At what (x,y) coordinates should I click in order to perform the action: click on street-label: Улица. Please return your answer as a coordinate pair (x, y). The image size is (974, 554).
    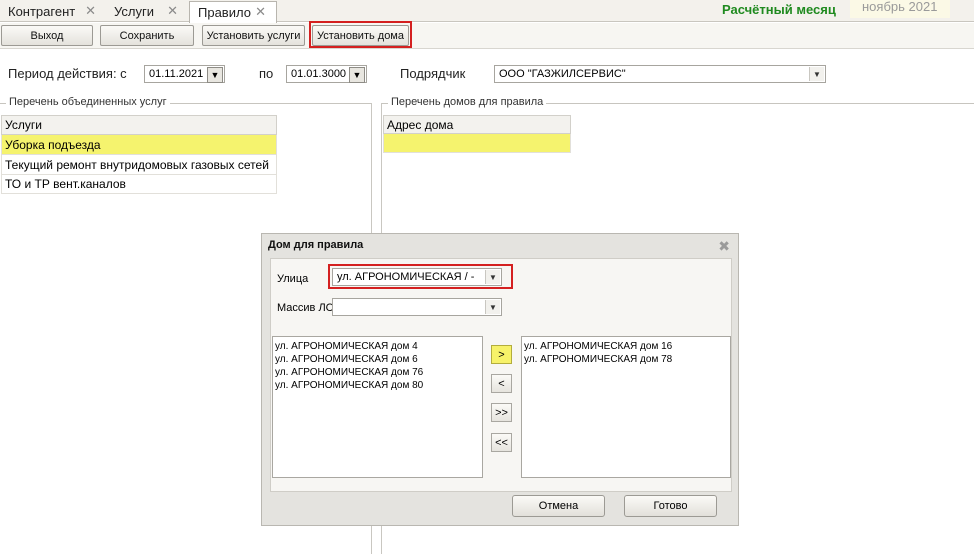
    Looking at the image, I should click on (293, 279).